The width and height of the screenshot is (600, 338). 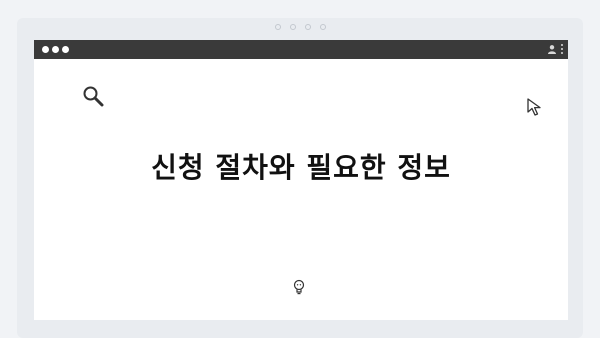 I want to click on maximize-dot-icon, so click(x=65, y=49).